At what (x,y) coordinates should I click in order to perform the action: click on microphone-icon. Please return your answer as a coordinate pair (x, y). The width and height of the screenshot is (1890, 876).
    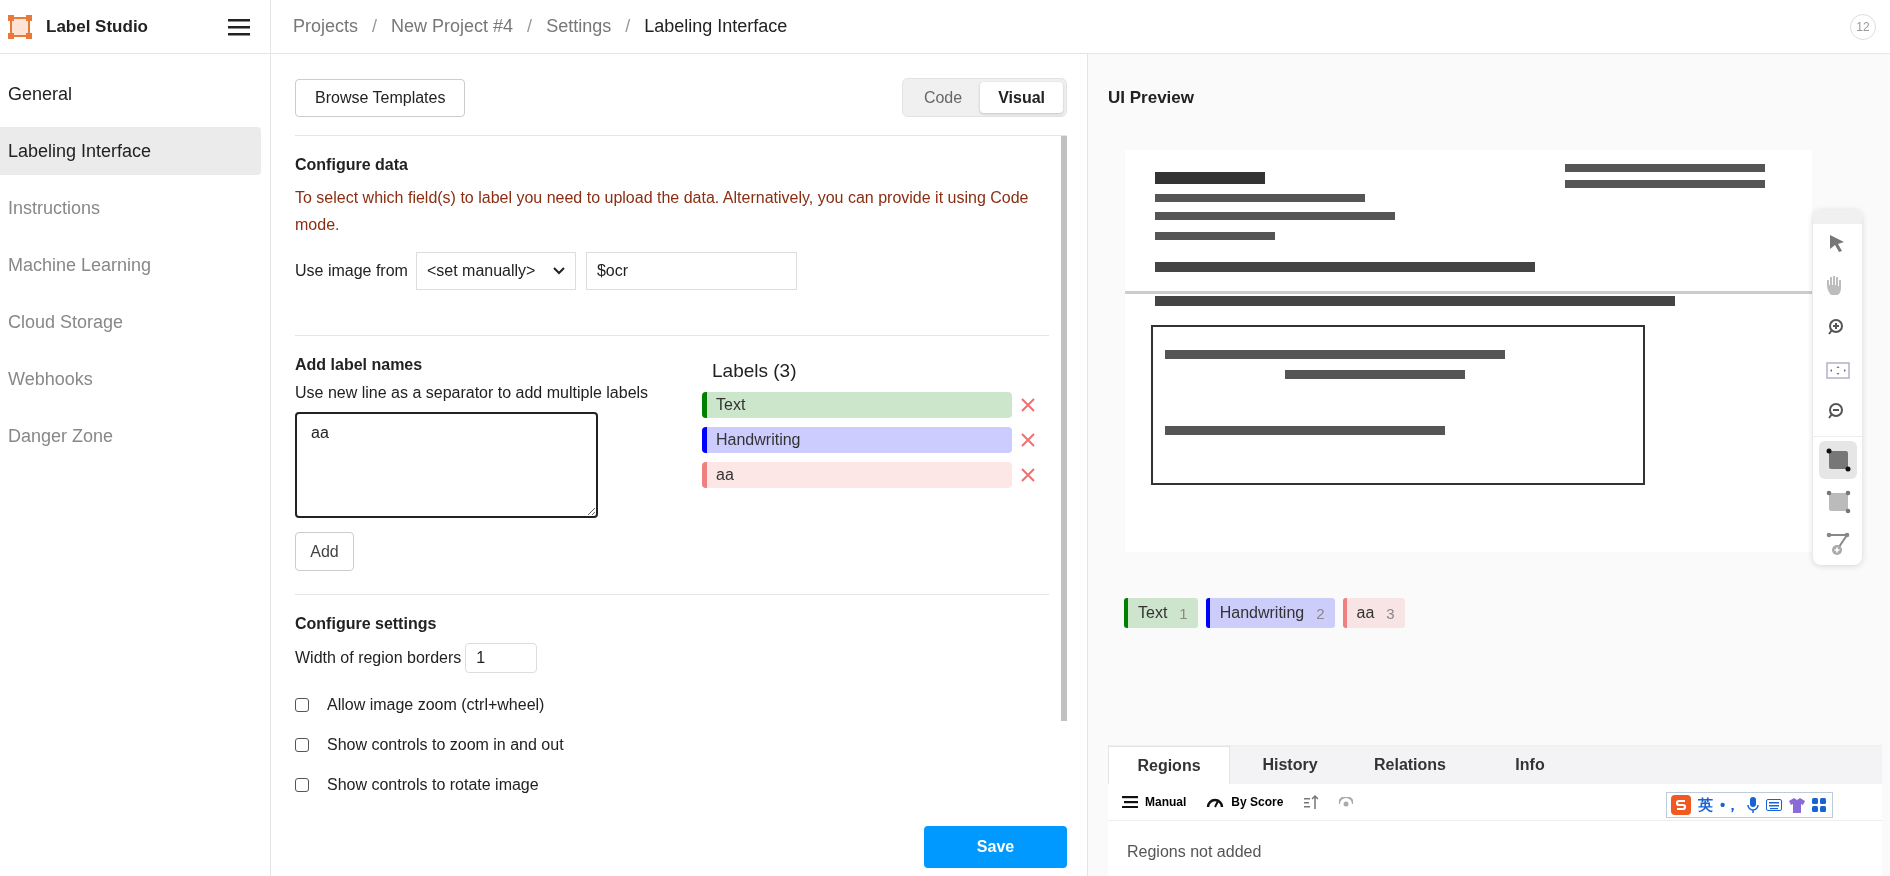
    Looking at the image, I should click on (1753, 805).